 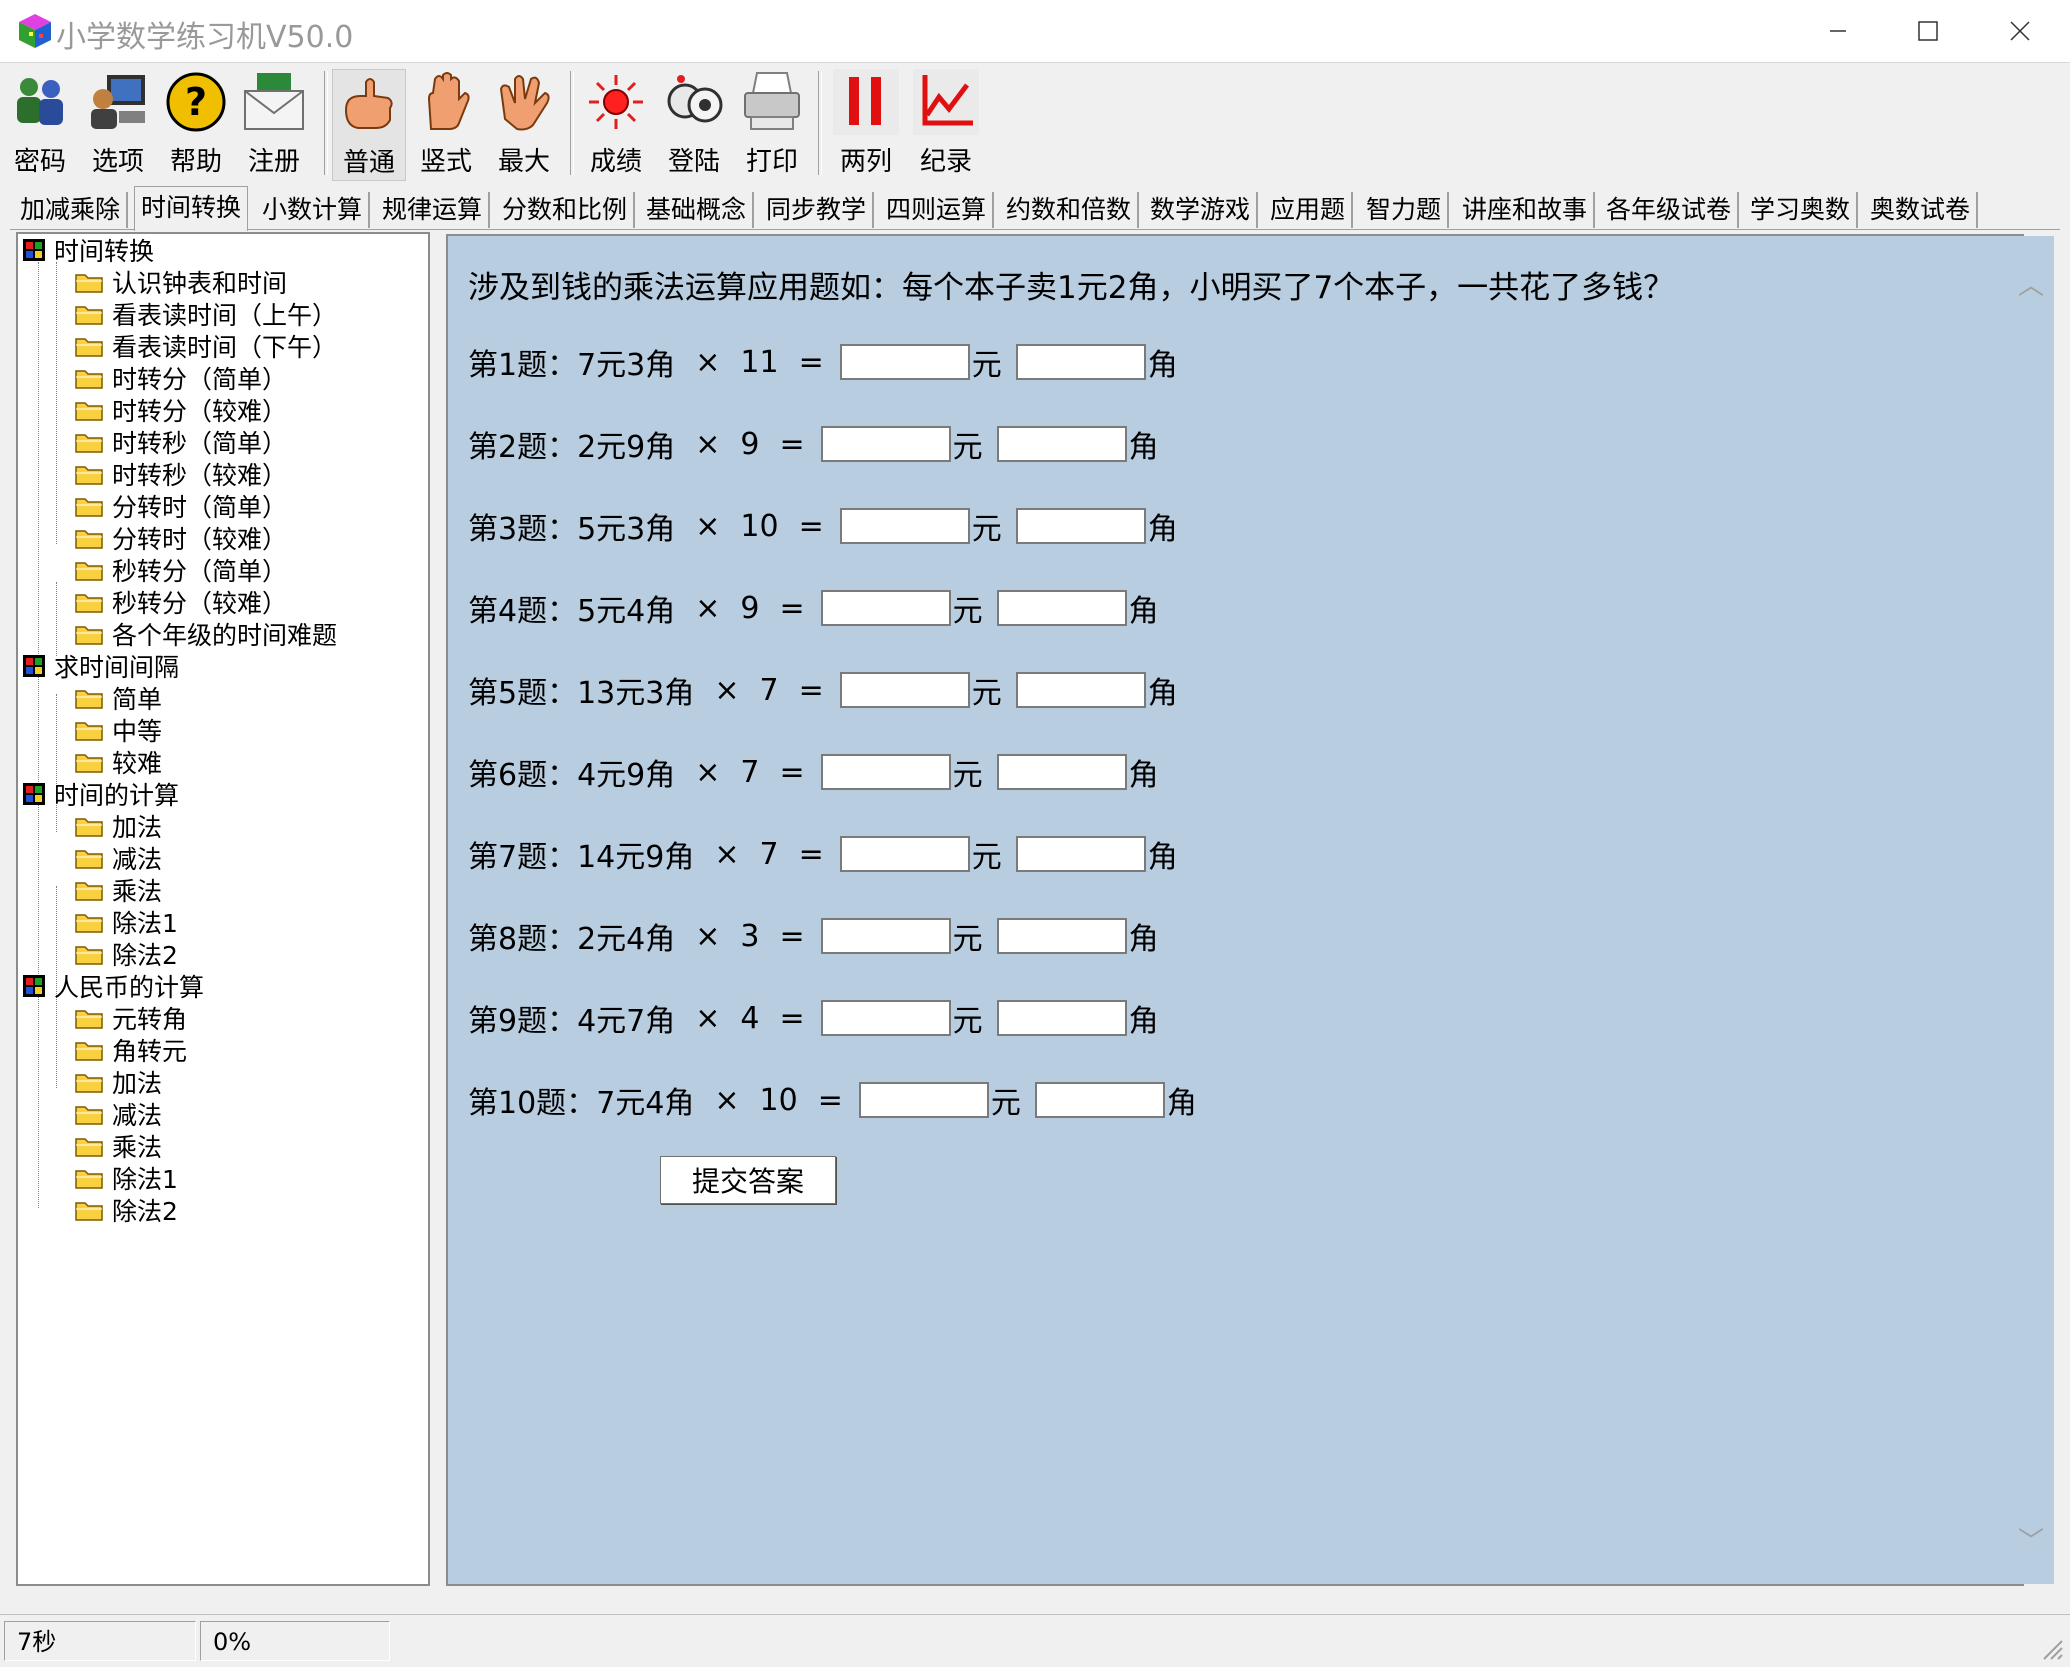 What do you see at coordinates (946, 124) in the screenshot?
I see `records-button: 纪录` at bounding box center [946, 124].